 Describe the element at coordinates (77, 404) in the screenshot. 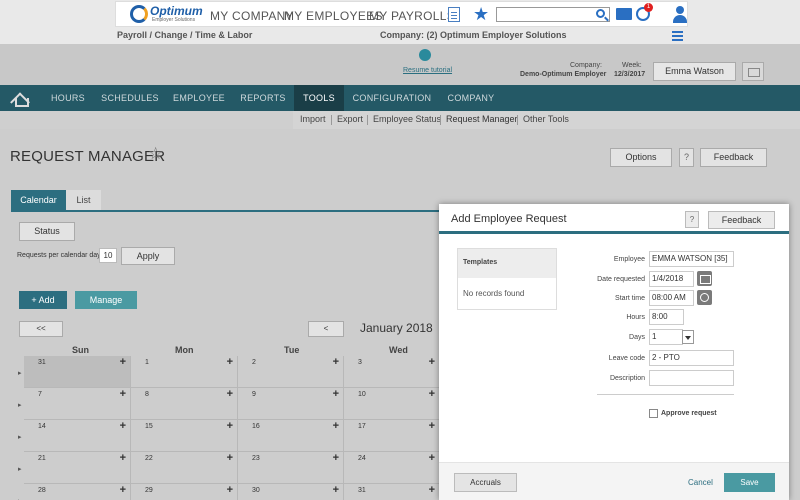

I see `calendar-day-cell: 7 +` at that location.